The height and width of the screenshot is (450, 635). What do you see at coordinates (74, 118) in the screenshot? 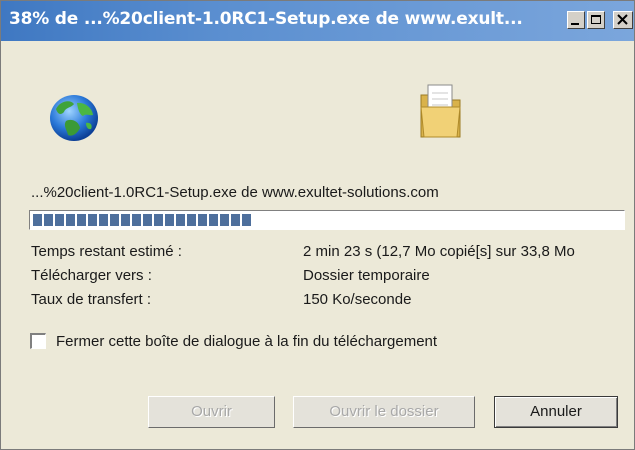
I see `globe-icon` at bounding box center [74, 118].